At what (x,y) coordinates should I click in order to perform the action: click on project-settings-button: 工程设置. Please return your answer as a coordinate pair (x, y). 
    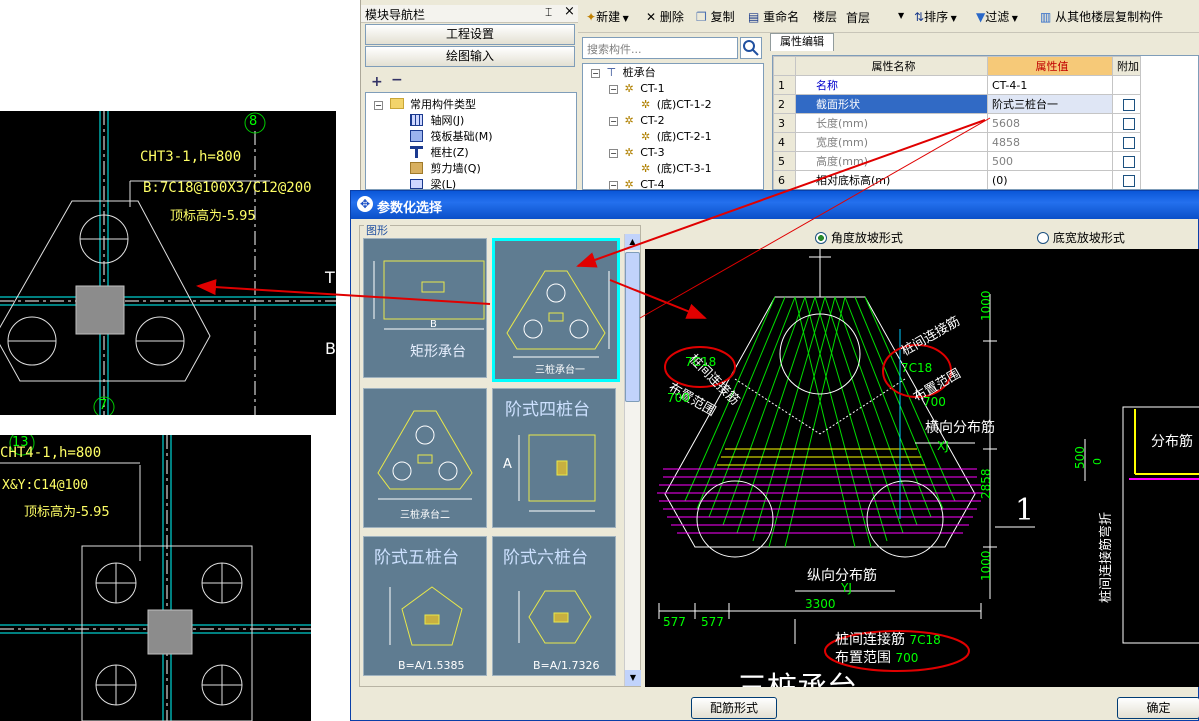
    Looking at the image, I should click on (470, 34).